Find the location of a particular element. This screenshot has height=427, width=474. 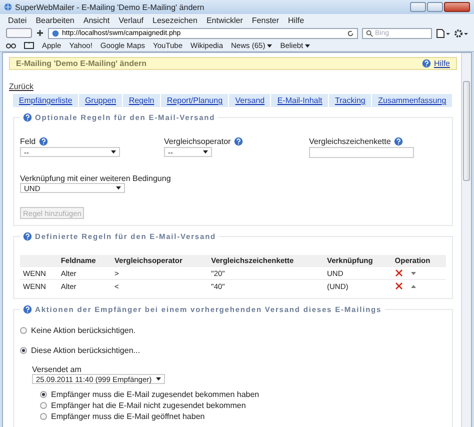

help-link: Hilfe is located at coordinates (442, 63).